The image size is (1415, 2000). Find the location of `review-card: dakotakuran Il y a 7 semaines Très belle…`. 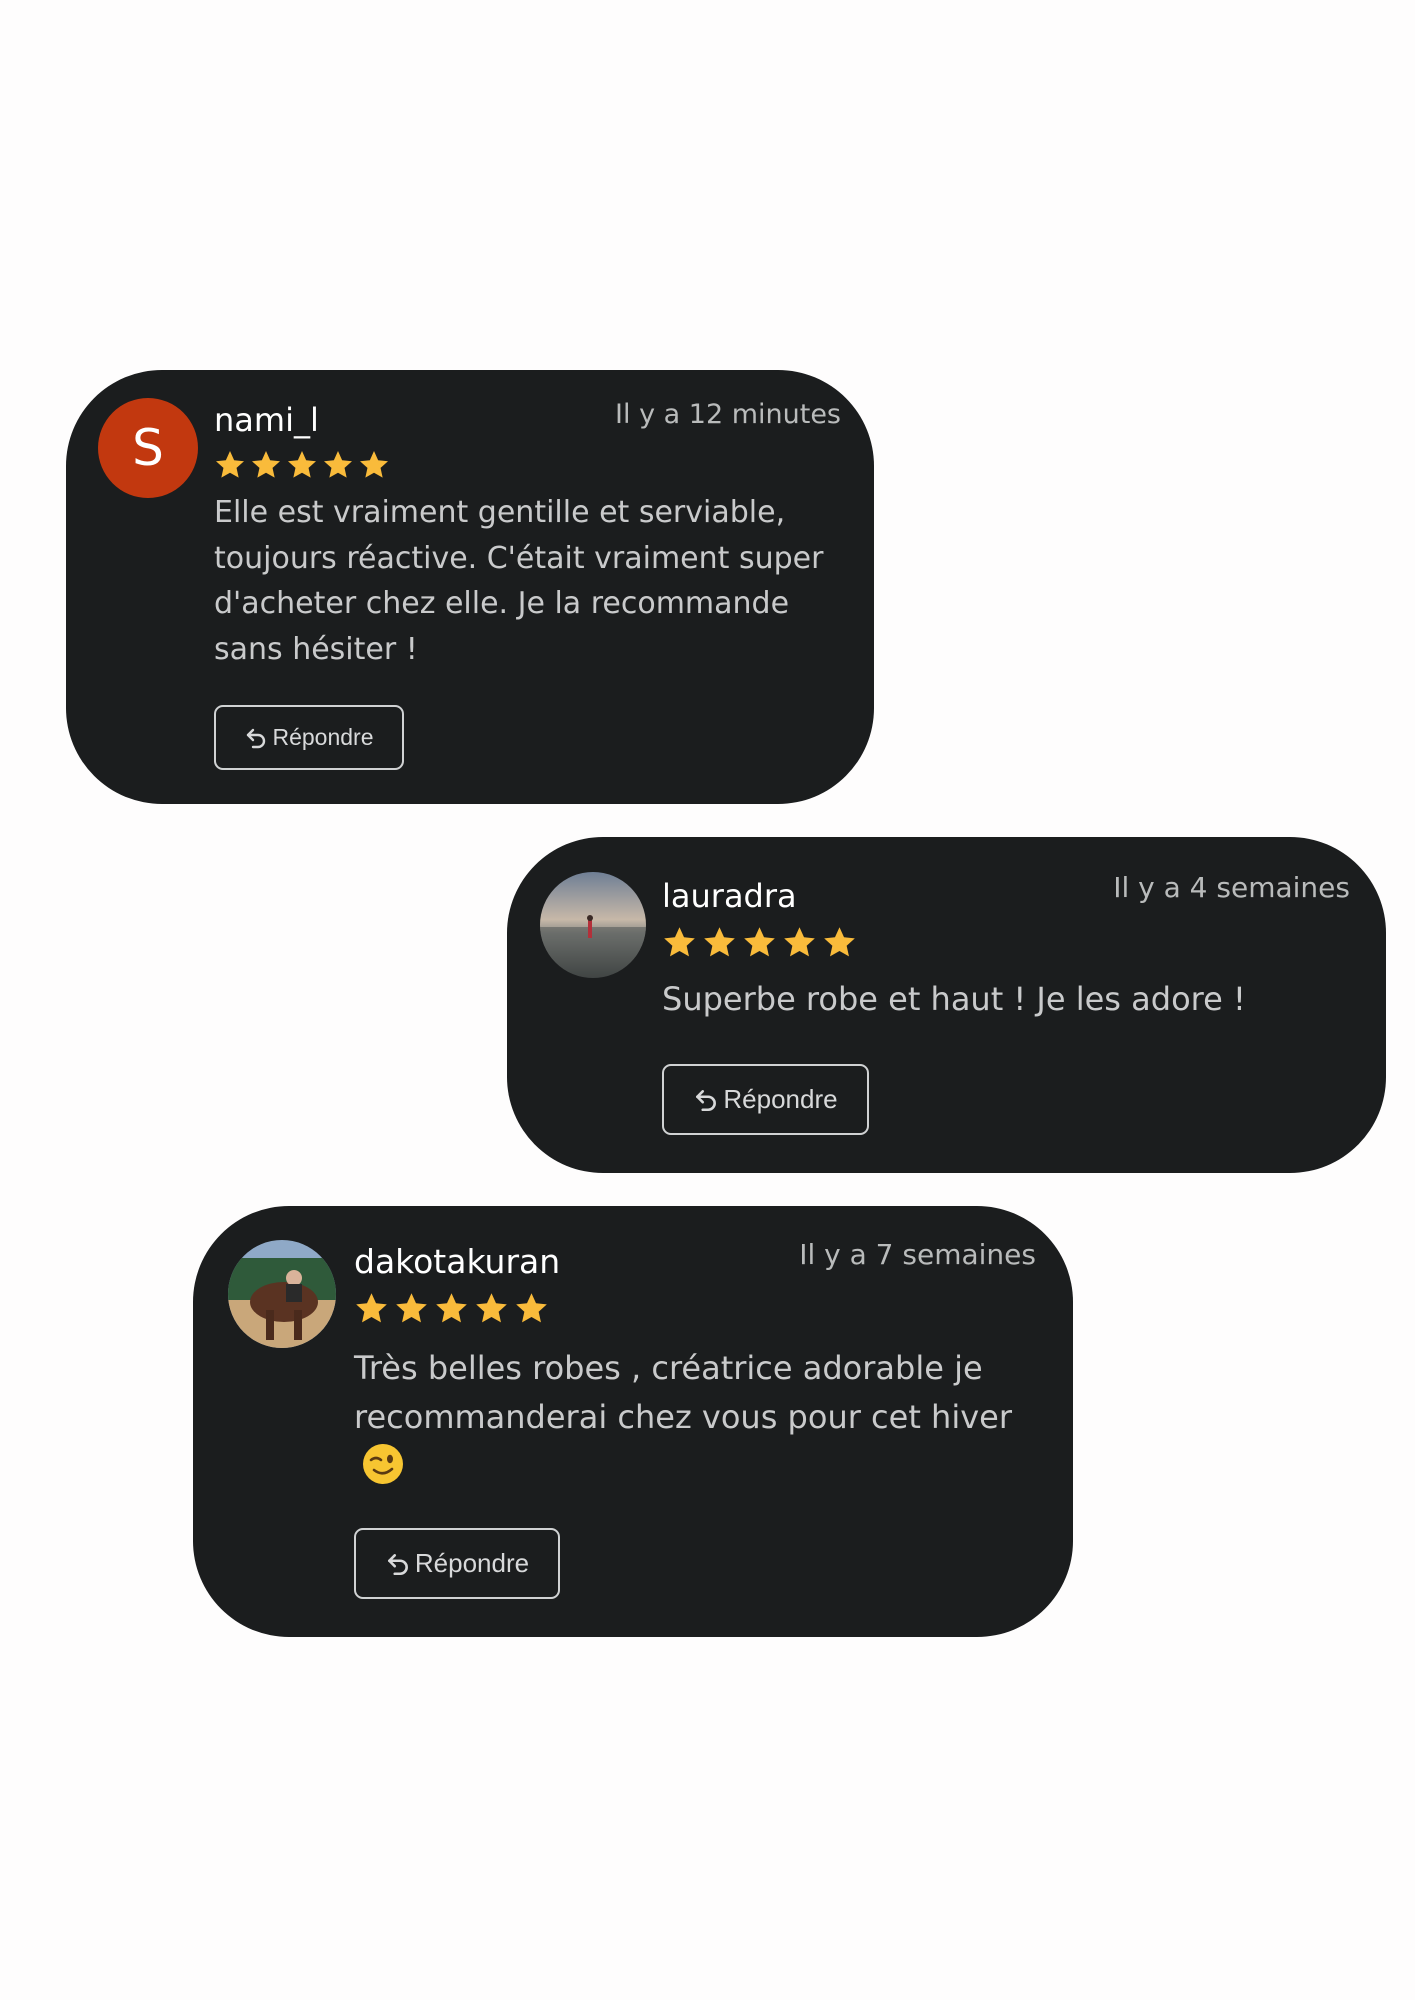

review-card: dakotakuran Il y a 7 semaines Très belle… is located at coordinates (633, 1421).